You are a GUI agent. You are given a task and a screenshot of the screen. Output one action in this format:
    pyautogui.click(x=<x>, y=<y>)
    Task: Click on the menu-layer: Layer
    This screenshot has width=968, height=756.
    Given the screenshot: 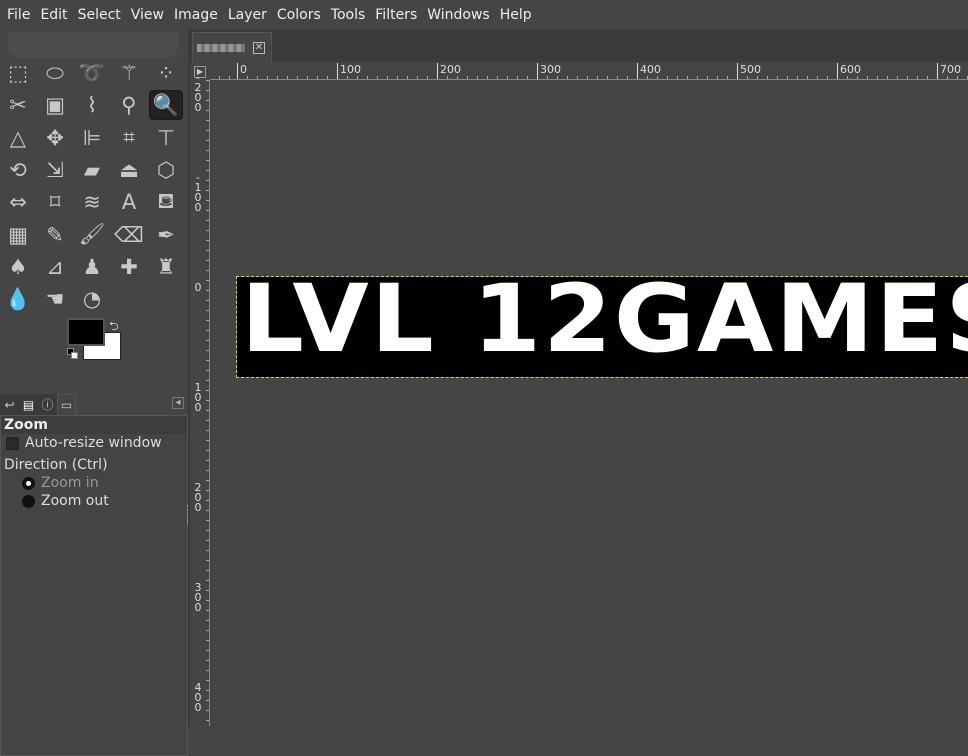 What is the action you would take?
    pyautogui.click(x=247, y=15)
    